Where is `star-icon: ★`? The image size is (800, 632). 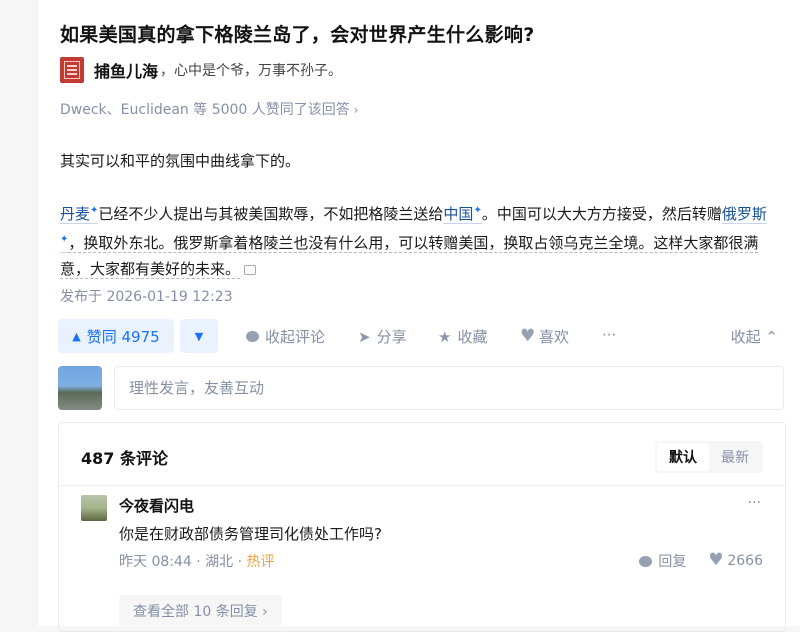 star-icon: ★ is located at coordinates (445, 336).